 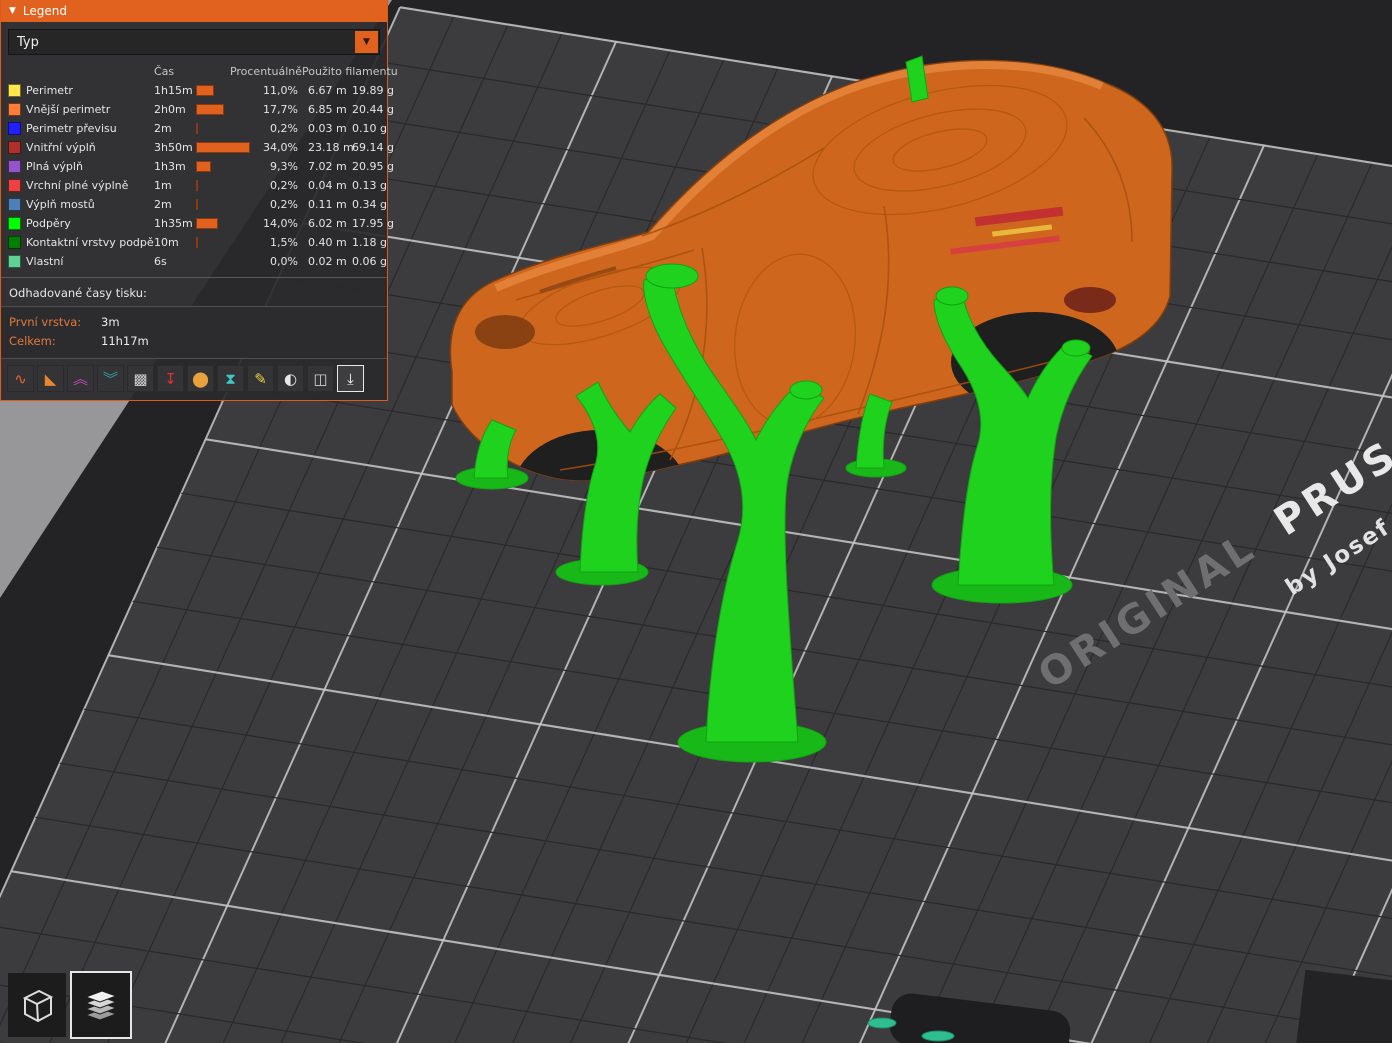 I want to click on feature-percent: 1,5%, so click(x=284, y=242).